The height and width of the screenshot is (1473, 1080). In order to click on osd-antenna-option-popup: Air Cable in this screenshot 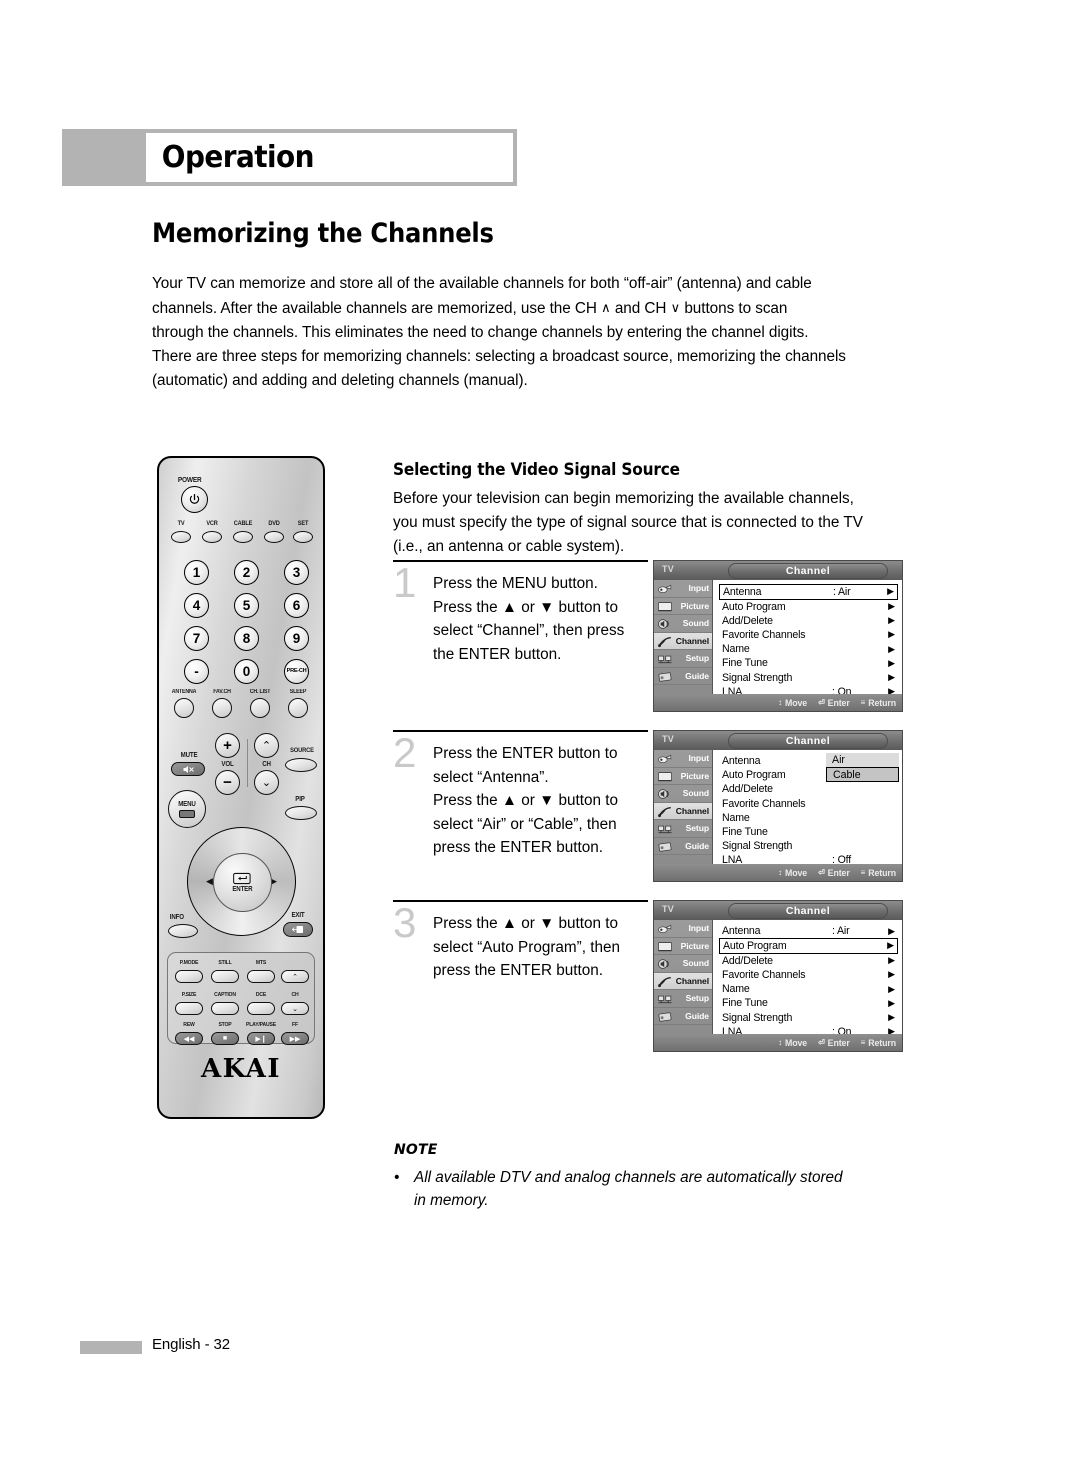, I will do `click(862, 767)`.